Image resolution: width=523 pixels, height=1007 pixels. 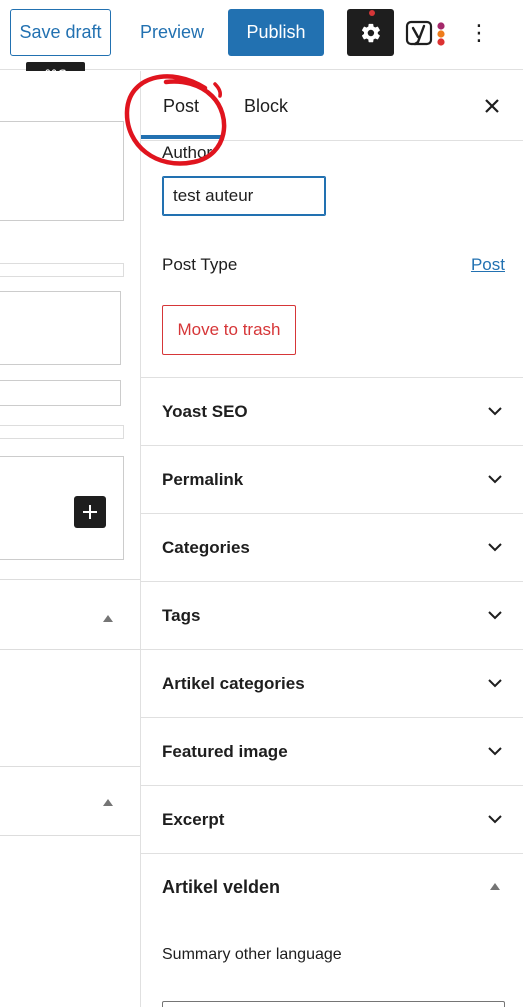 I want to click on post-type-label: Post Type, so click(x=200, y=264).